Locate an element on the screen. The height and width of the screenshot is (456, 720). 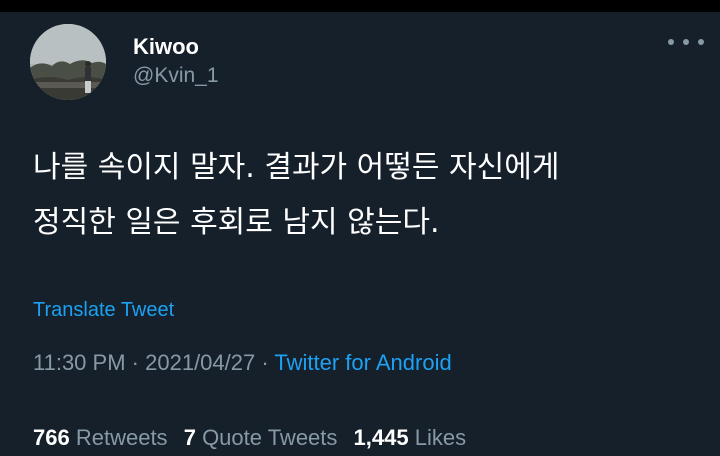
tweet-time: 11:30 PM is located at coordinates (79, 362).